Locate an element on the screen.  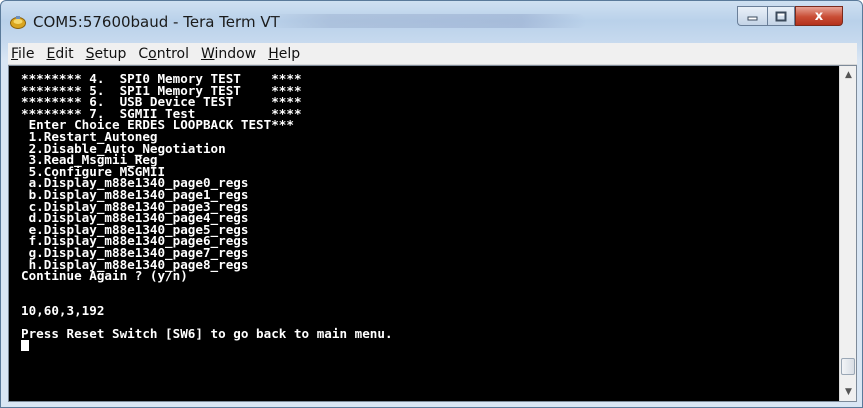
terminal-line: Continue Again ? (y/n) is located at coordinates (104, 276).